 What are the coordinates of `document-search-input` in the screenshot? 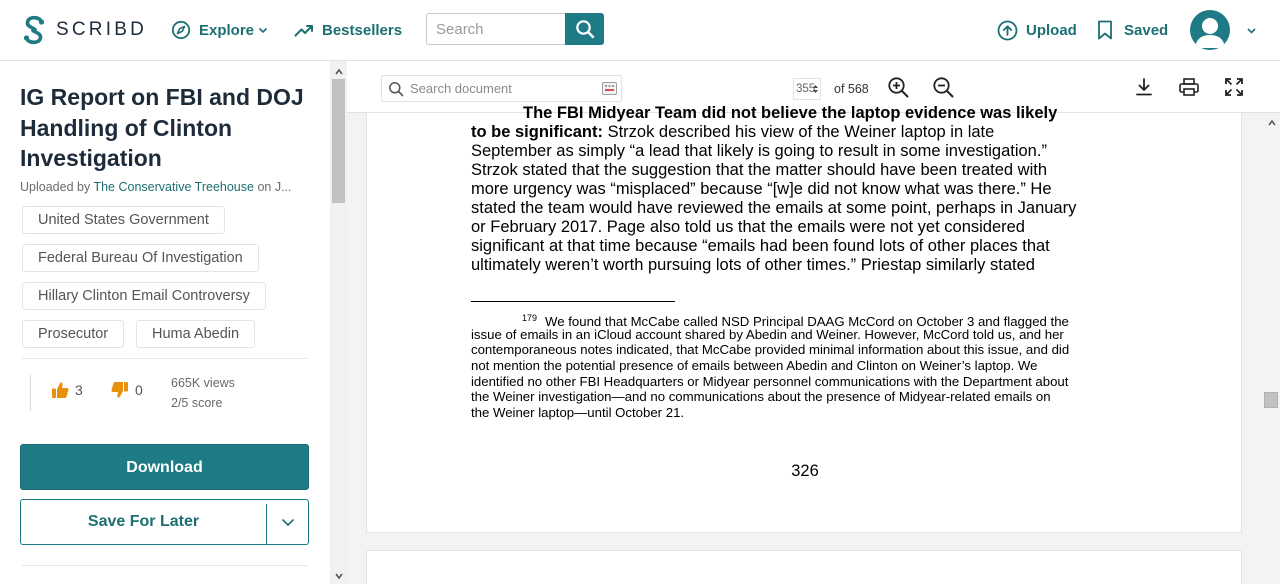 It's located at (505, 88).